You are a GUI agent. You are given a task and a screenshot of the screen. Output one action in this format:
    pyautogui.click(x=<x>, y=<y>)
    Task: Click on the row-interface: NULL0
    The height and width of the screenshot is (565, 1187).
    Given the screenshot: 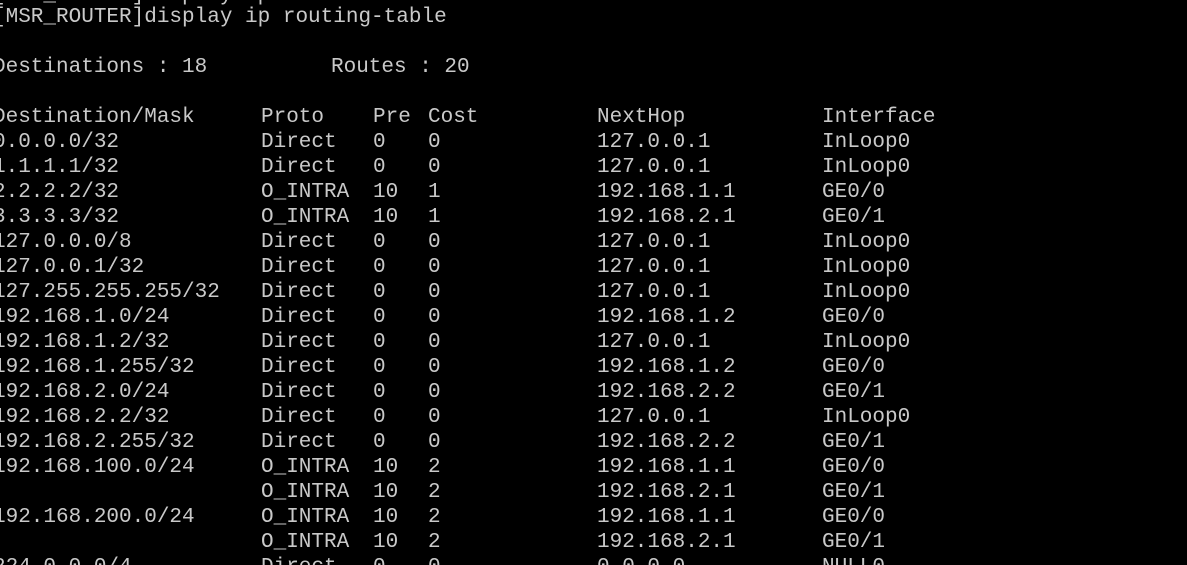 What is the action you would take?
    pyautogui.click(x=853, y=560)
    